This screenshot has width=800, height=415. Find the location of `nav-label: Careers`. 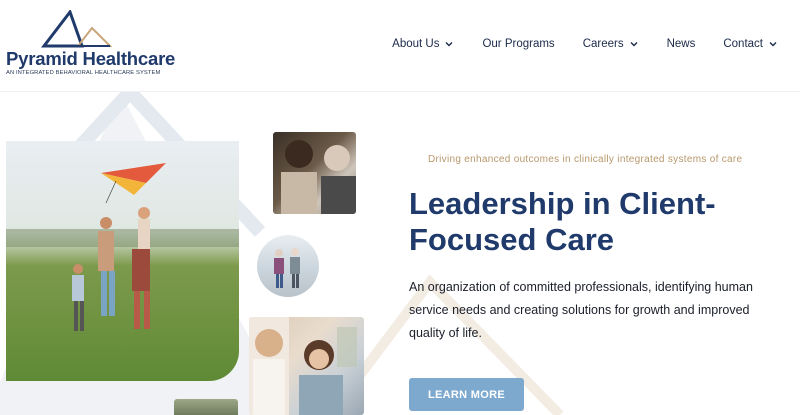

nav-label: Careers is located at coordinates (603, 44).